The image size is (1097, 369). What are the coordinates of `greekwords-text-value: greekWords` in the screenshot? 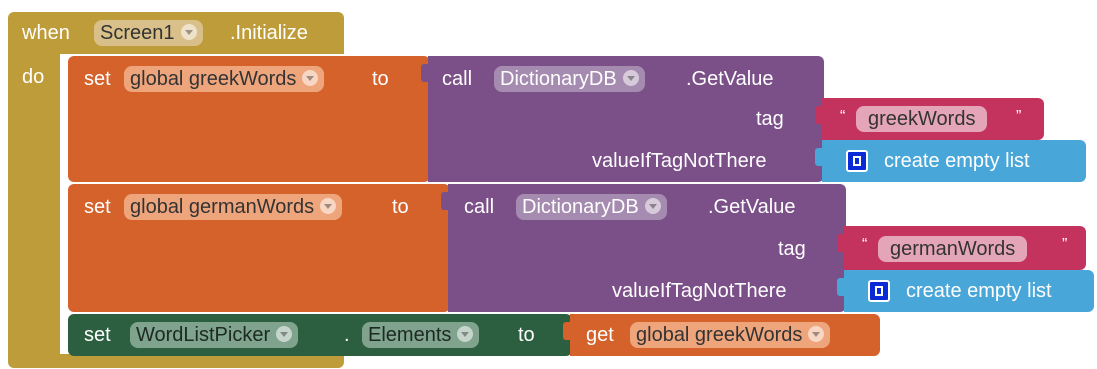 It's located at (922, 119).